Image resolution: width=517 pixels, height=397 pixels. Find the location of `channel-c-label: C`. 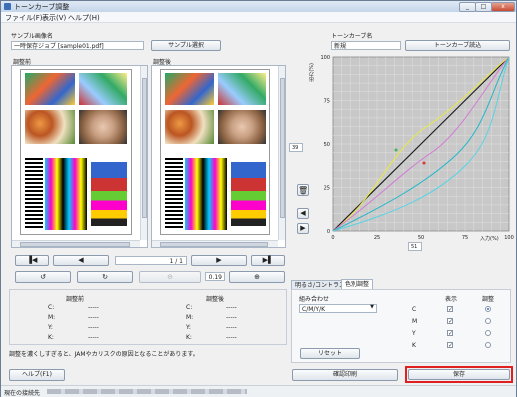

channel-c-label: C is located at coordinates (414, 309).